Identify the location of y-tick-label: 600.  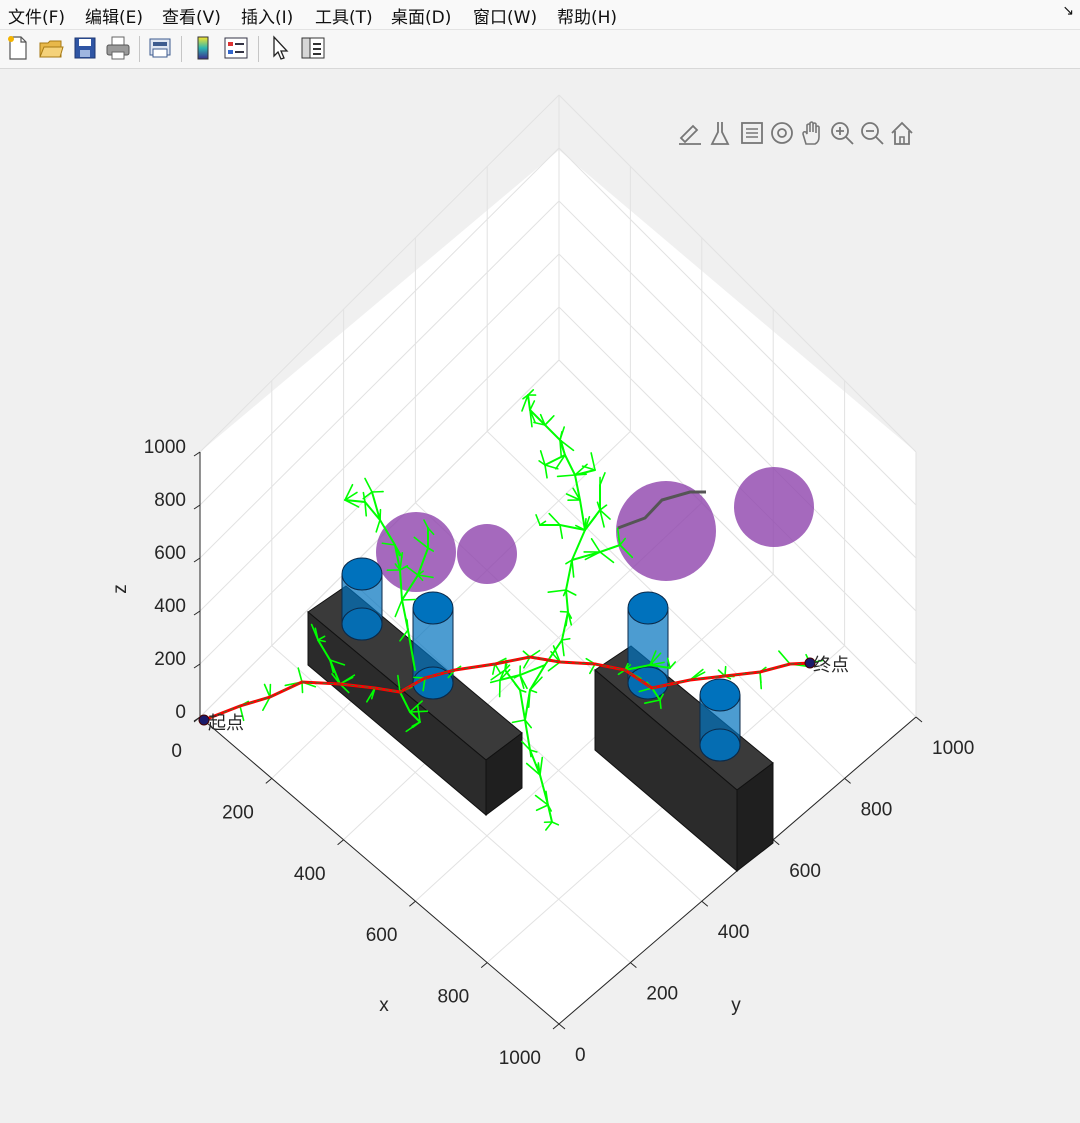
(805, 871).